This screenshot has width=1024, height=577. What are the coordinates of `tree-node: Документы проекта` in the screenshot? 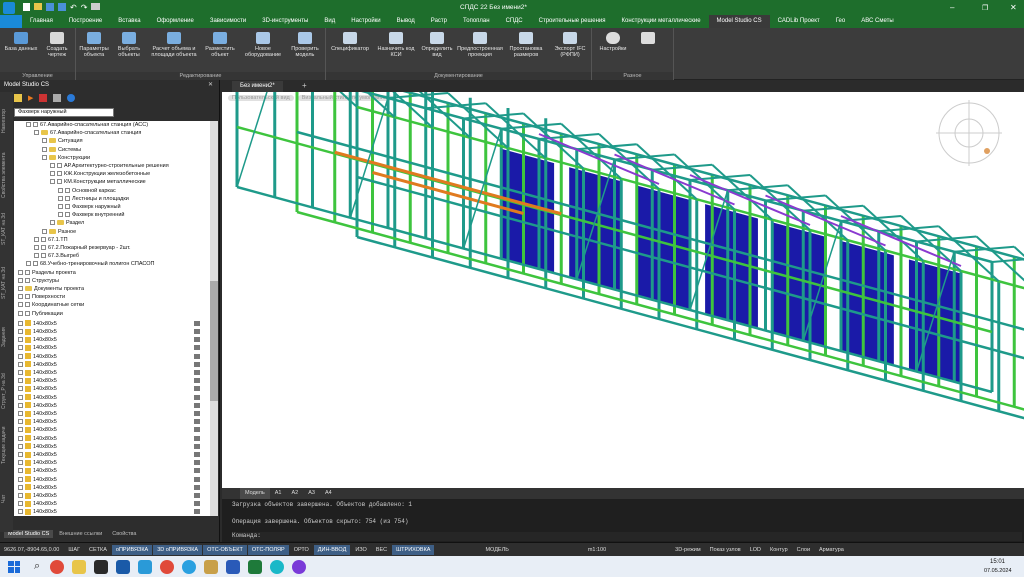 It's located at (51, 289).